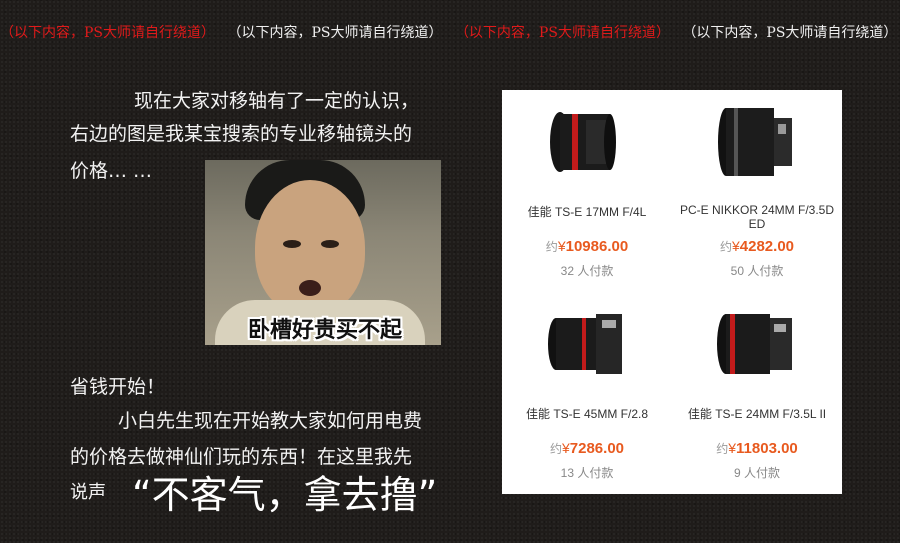 This screenshot has height=543, width=900. I want to click on meme-caption: 卧槽好贵买不起, so click(324, 330).